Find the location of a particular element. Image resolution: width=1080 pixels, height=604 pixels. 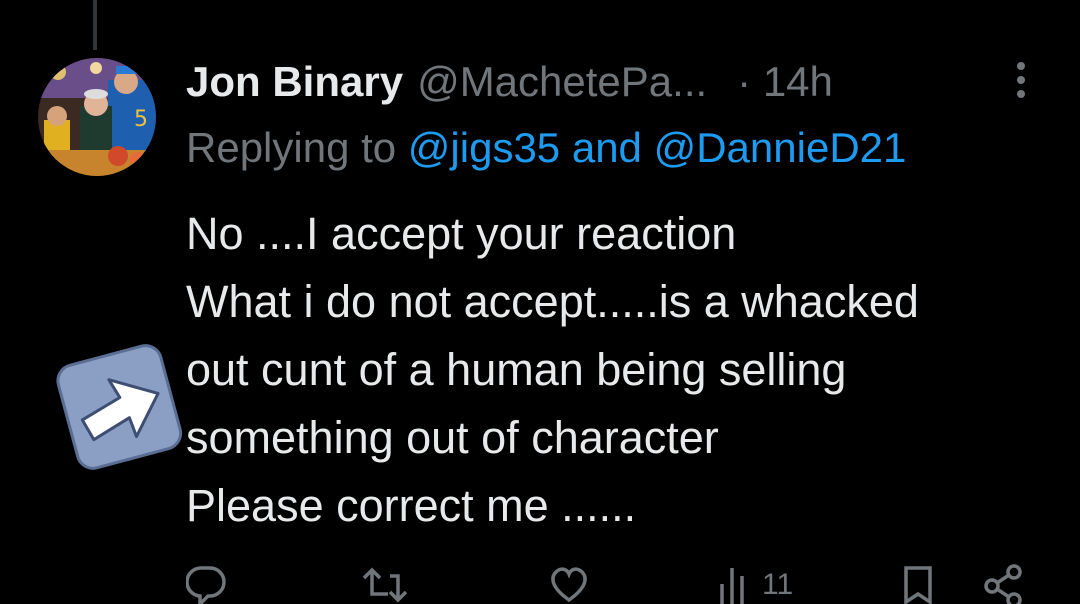

tweet-header: Jon Binary @MachetePa... · 14h is located at coordinates (509, 82).